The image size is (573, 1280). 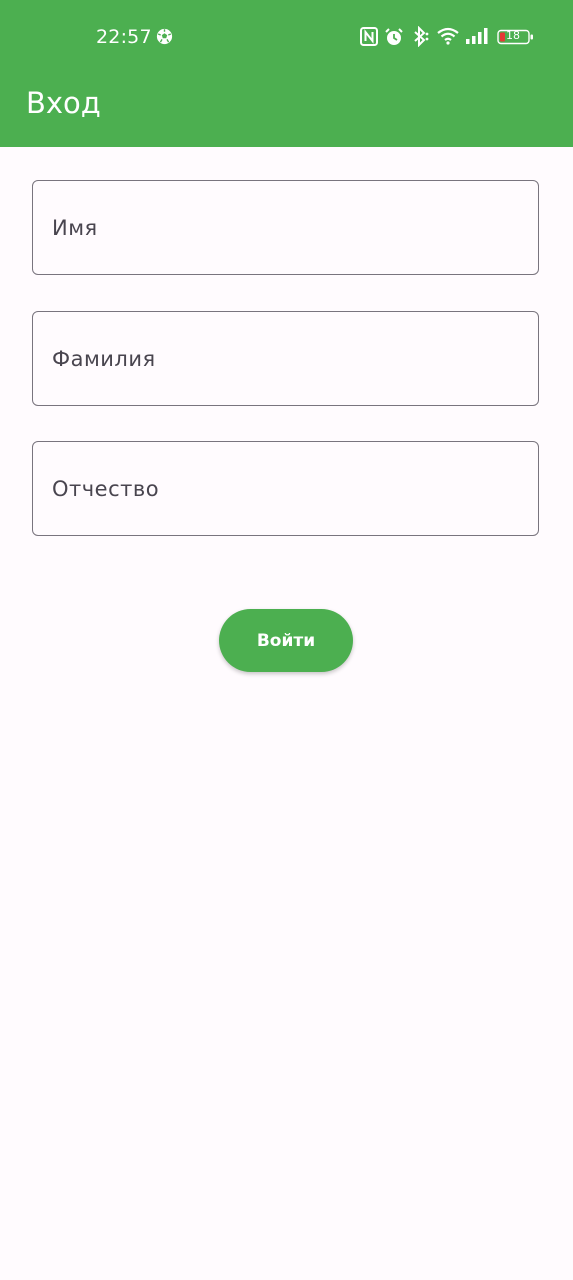 What do you see at coordinates (285, 227) in the screenshot?
I see `first-name-field: Имя` at bounding box center [285, 227].